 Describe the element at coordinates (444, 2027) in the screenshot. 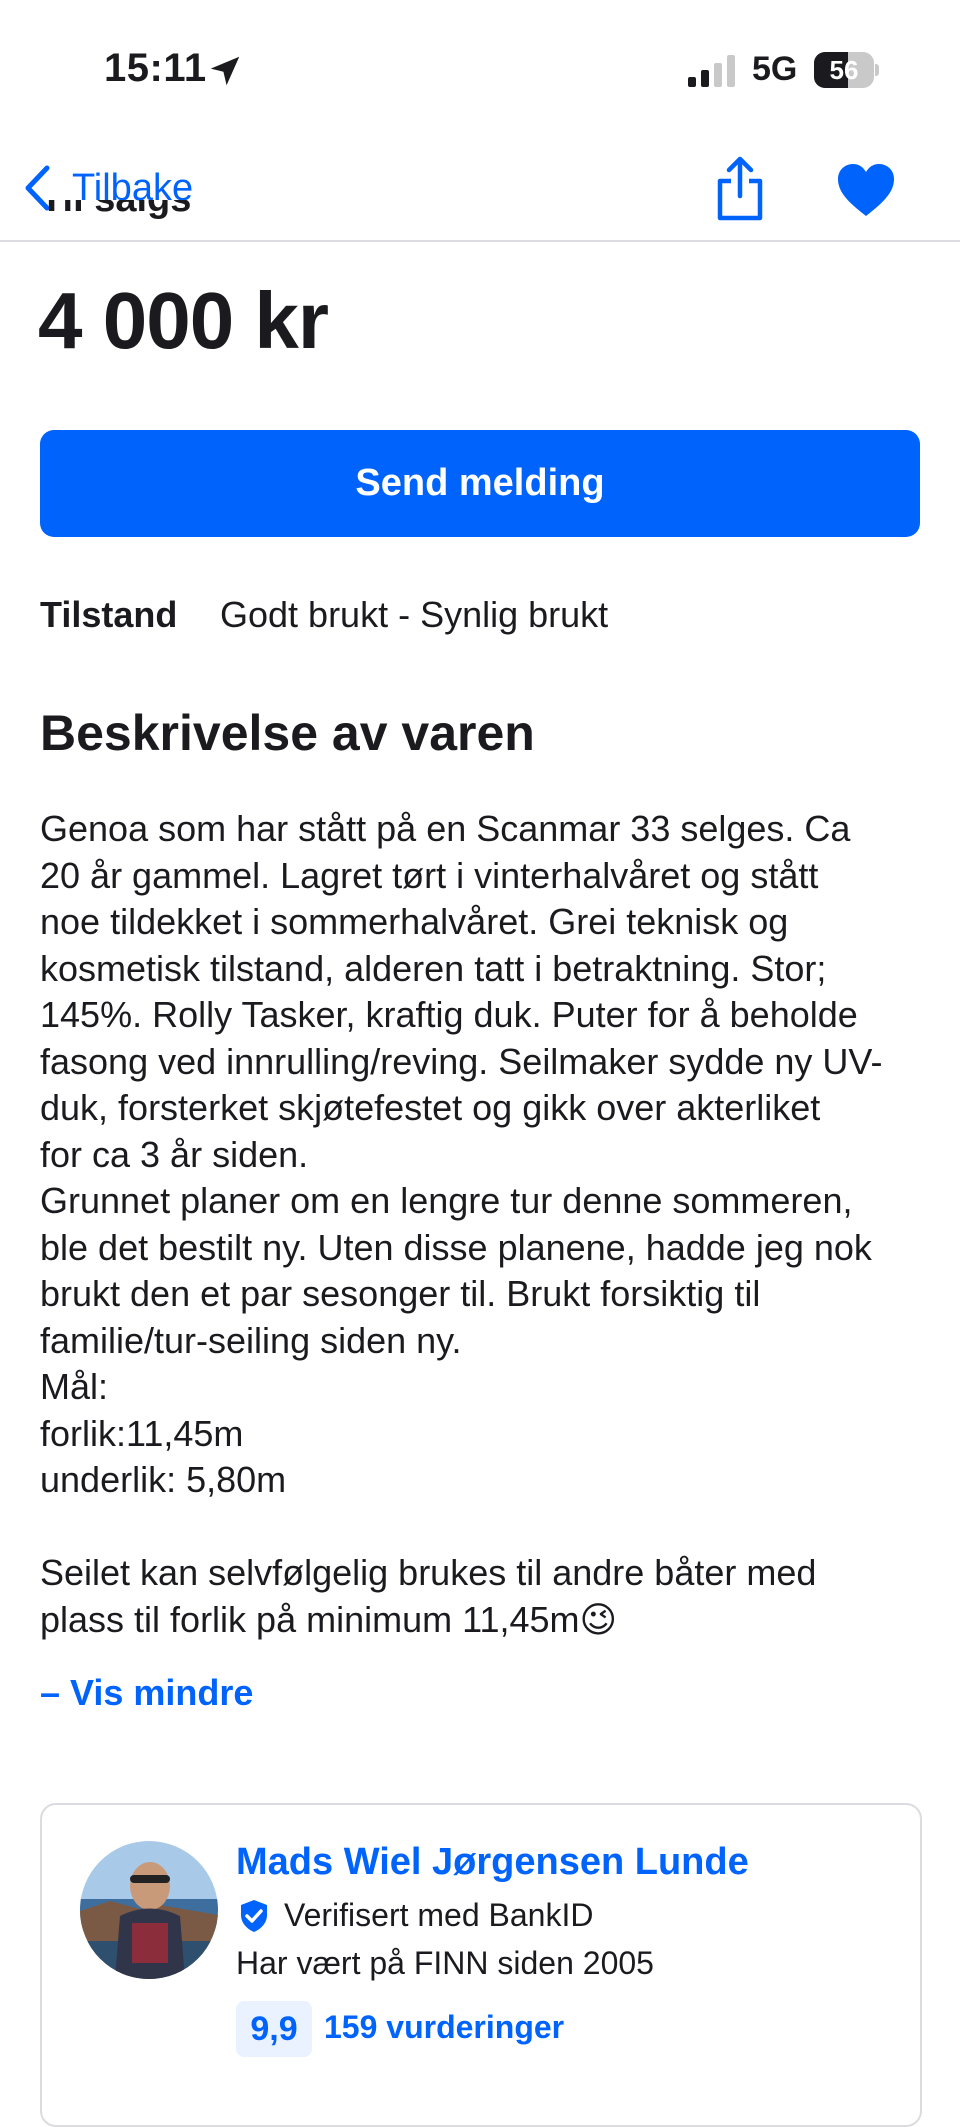

I see `reviews-link: 159 vurderinger` at that location.